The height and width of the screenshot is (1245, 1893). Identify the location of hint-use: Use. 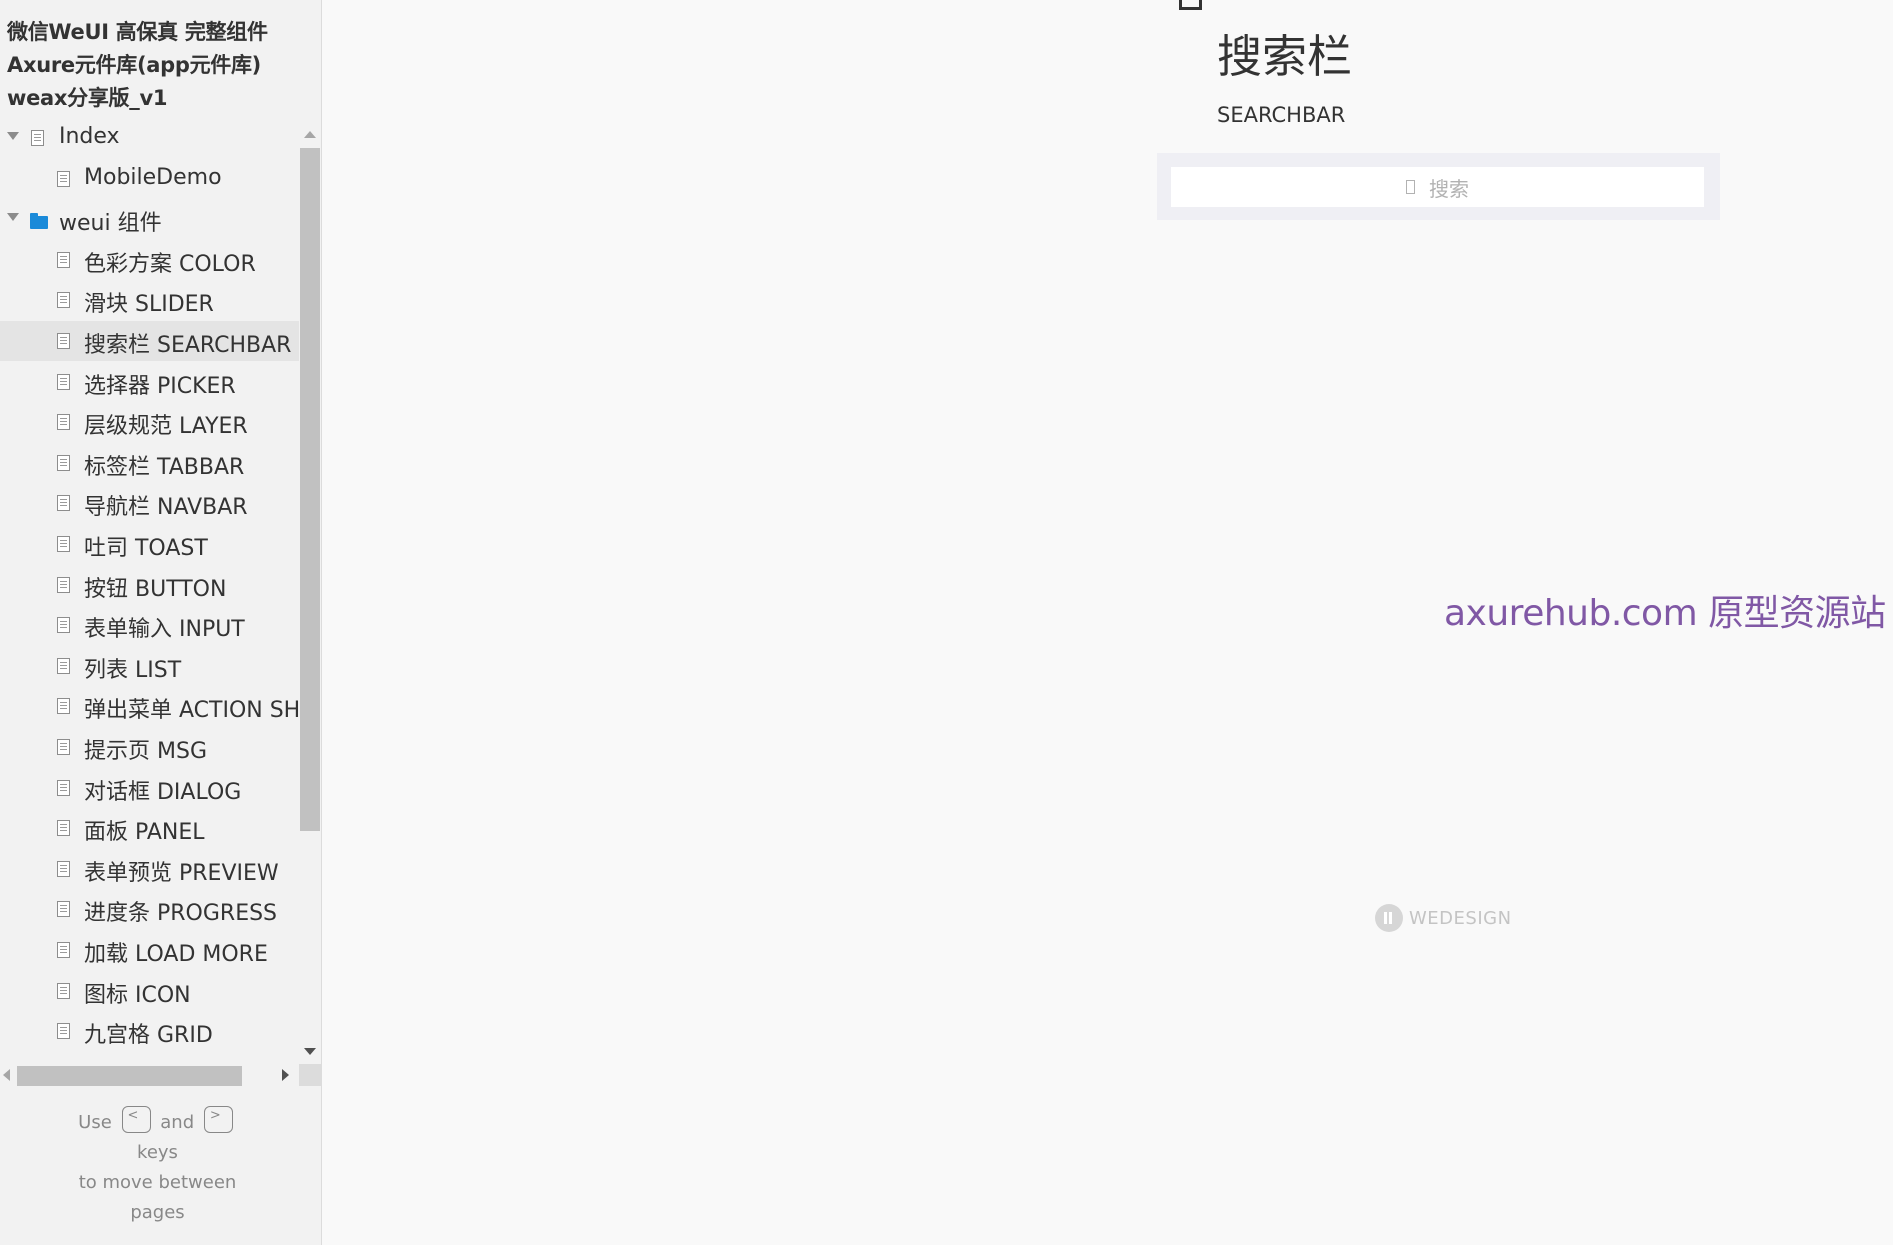
(95, 1122).